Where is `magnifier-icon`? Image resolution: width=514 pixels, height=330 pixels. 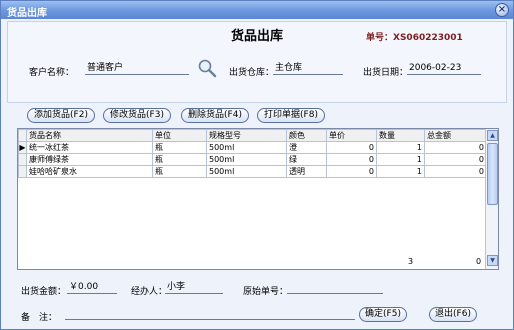
magnifier-icon is located at coordinates (207, 68).